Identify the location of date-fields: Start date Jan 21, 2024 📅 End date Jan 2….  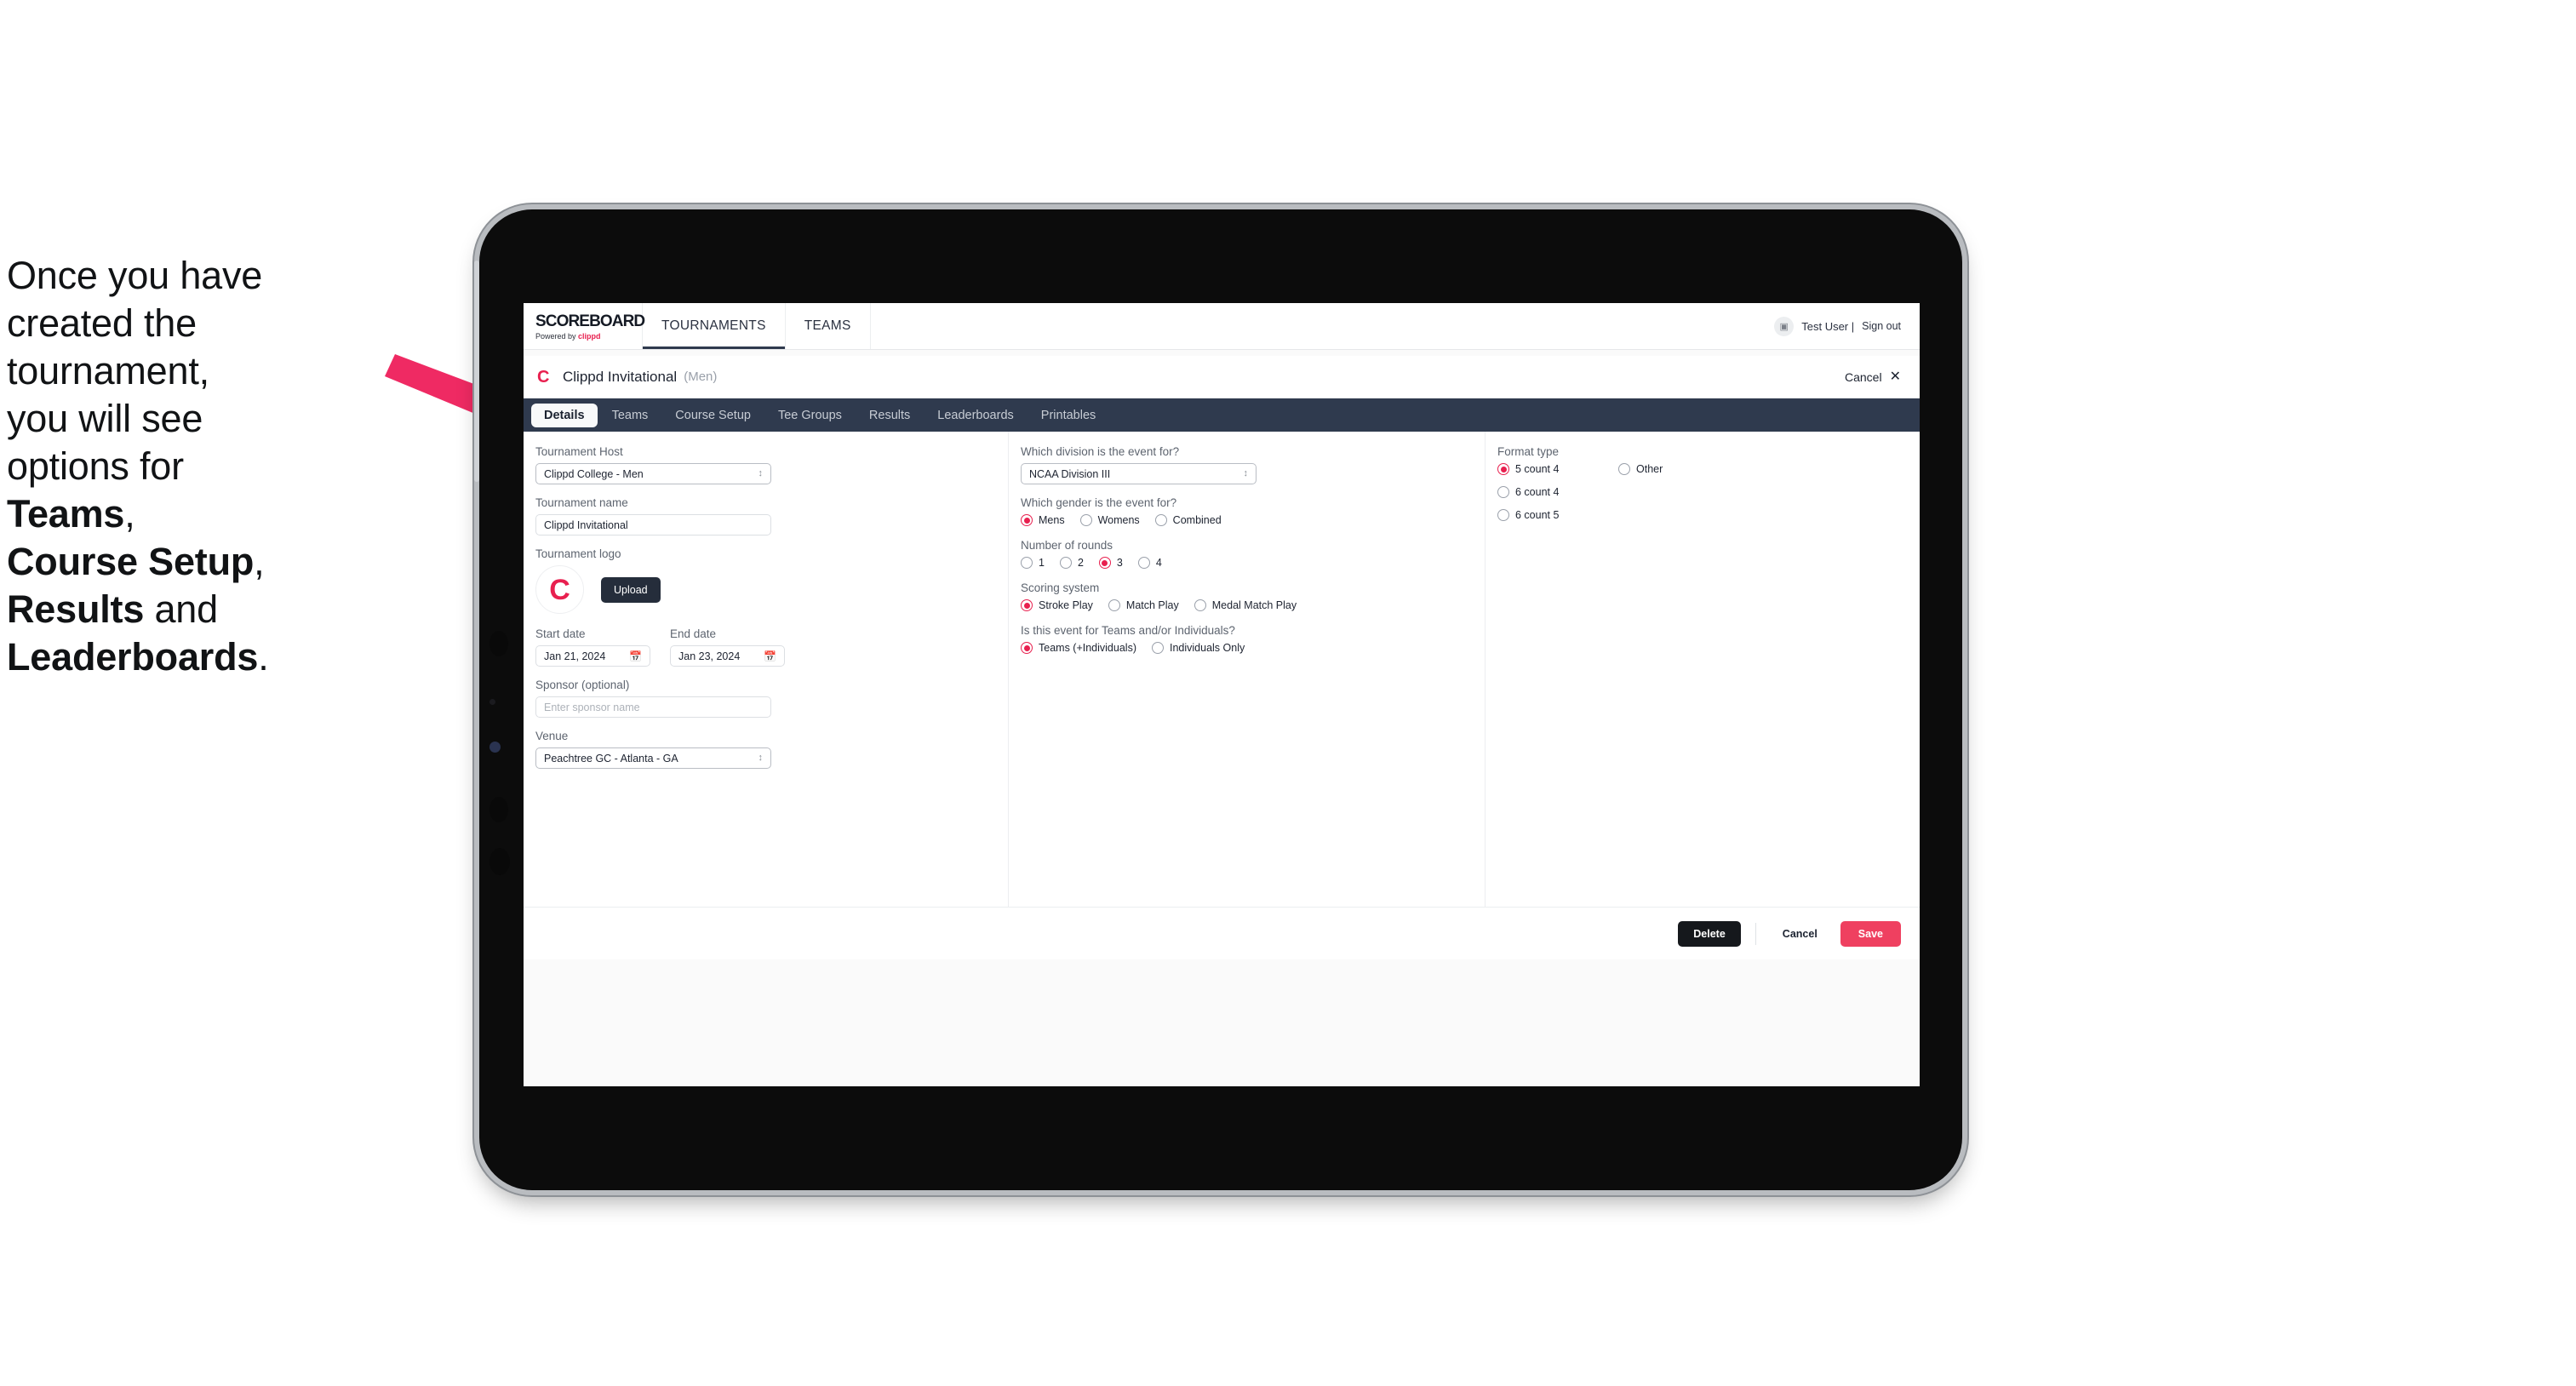
(766, 647).